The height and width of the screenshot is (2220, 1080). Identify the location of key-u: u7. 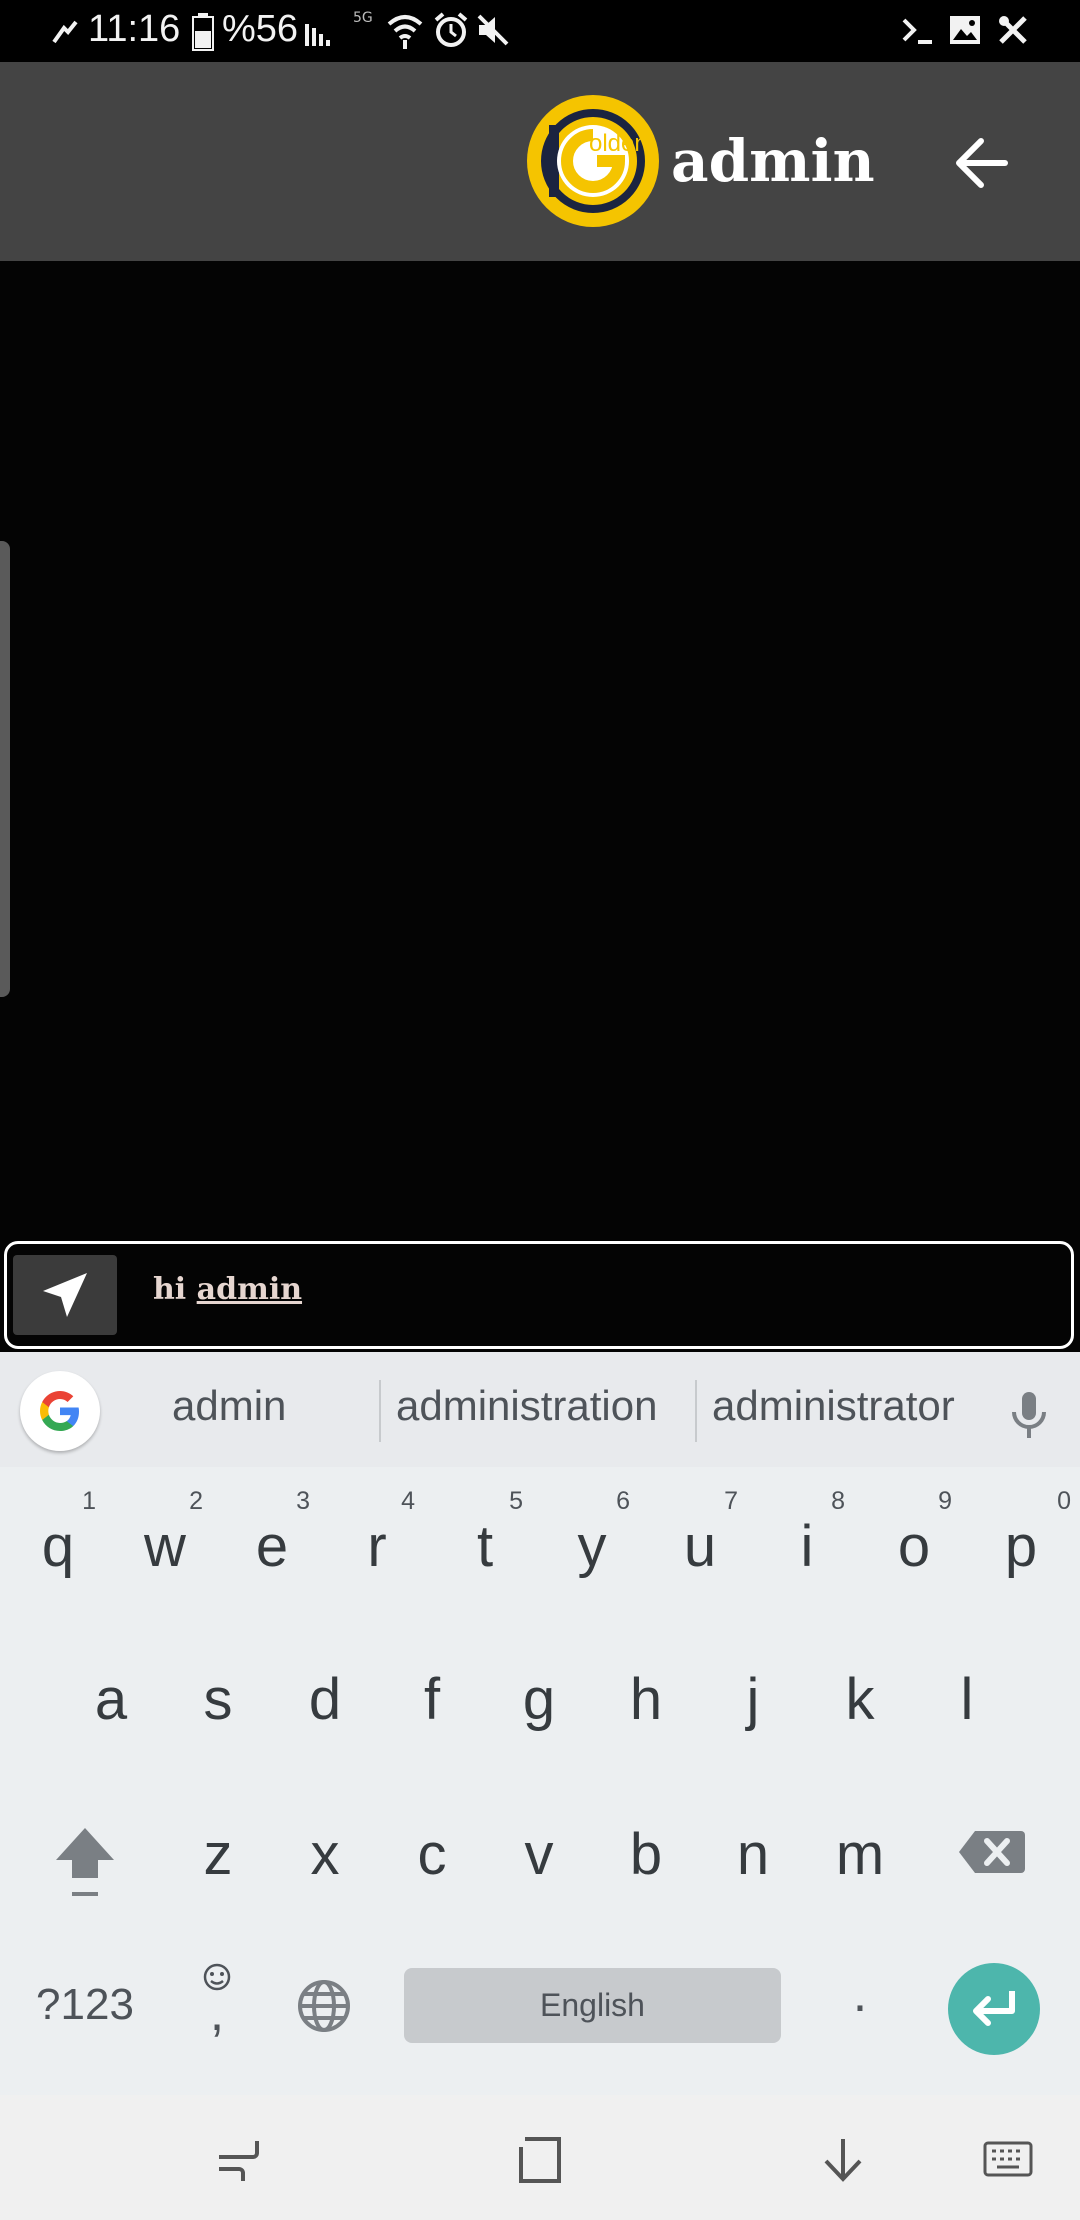
(700, 1552).